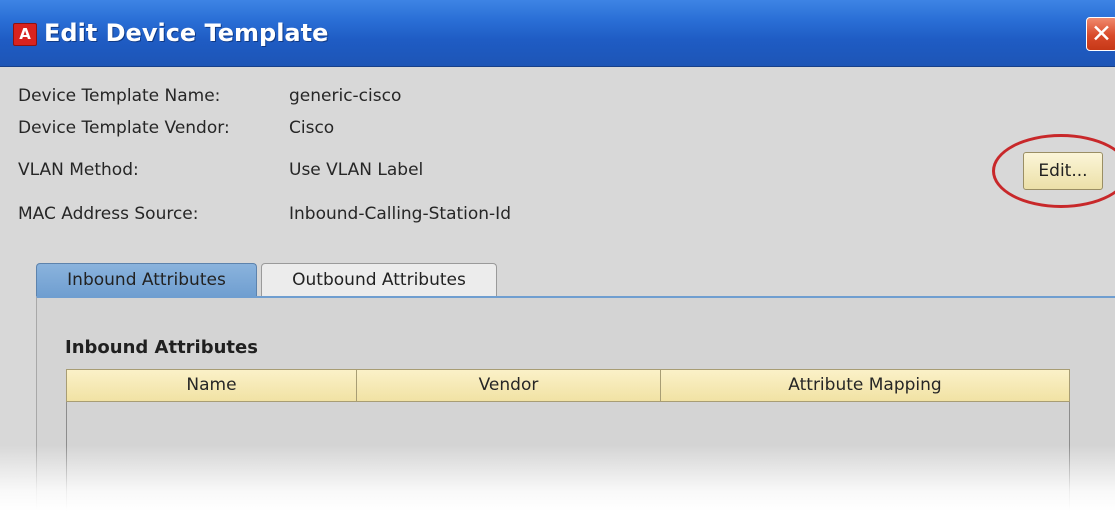 Image resolution: width=1115 pixels, height=511 pixels. What do you see at coordinates (345, 96) in the screenshot?
I see `device-template-name-value: generic-cisco` at bounding box center [345, 96].